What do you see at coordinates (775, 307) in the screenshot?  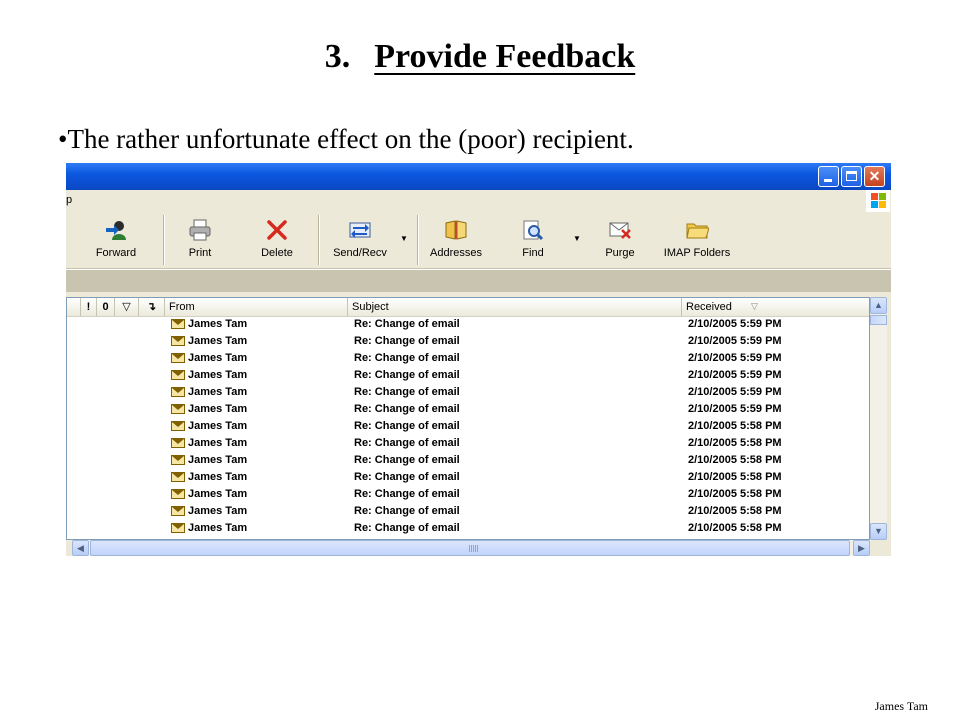 I see `received-column-header: Received` at bounding box center [775, 307].